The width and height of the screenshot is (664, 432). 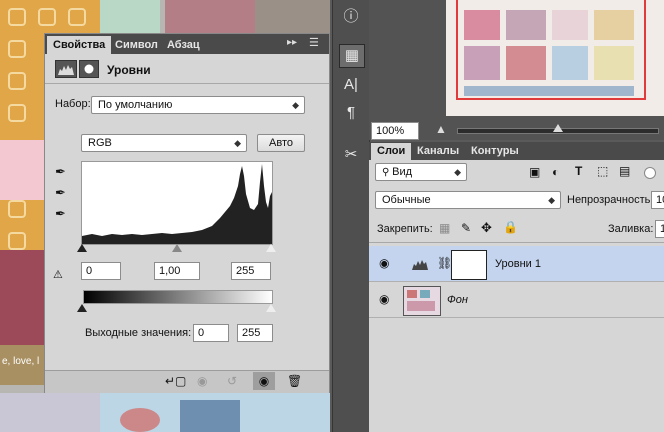 What do you see at coordinates (89, 69) in the screenshot?
I see `mask-icon` at bounding box center [89, 69].